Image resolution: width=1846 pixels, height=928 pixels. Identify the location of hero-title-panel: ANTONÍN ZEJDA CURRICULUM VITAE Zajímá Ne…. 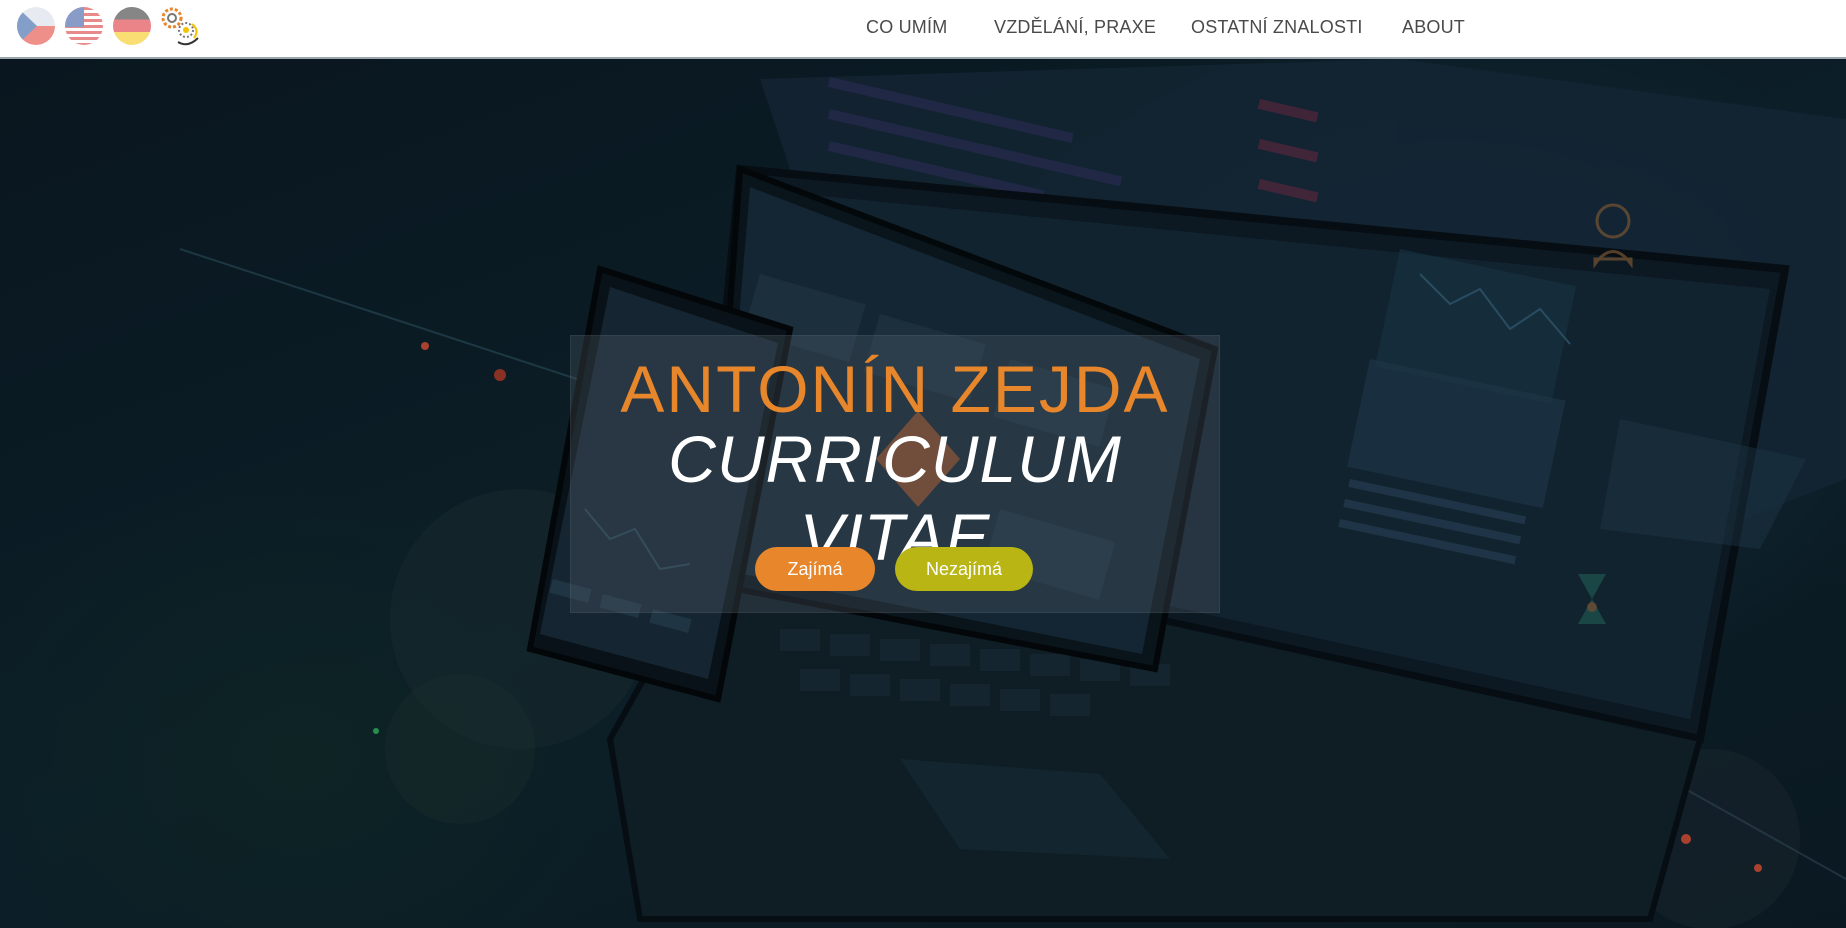
(895, 474).